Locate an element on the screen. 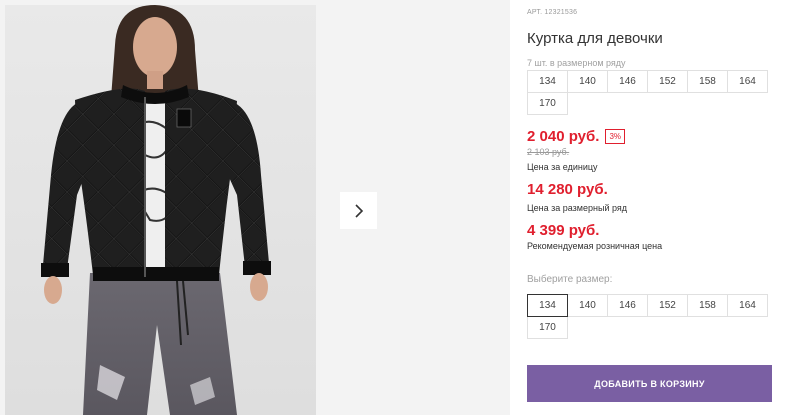 This screenshot has height=415, width=800. unit-price-row: 2 040 руб. 3% is located at coordinates (576, 136).